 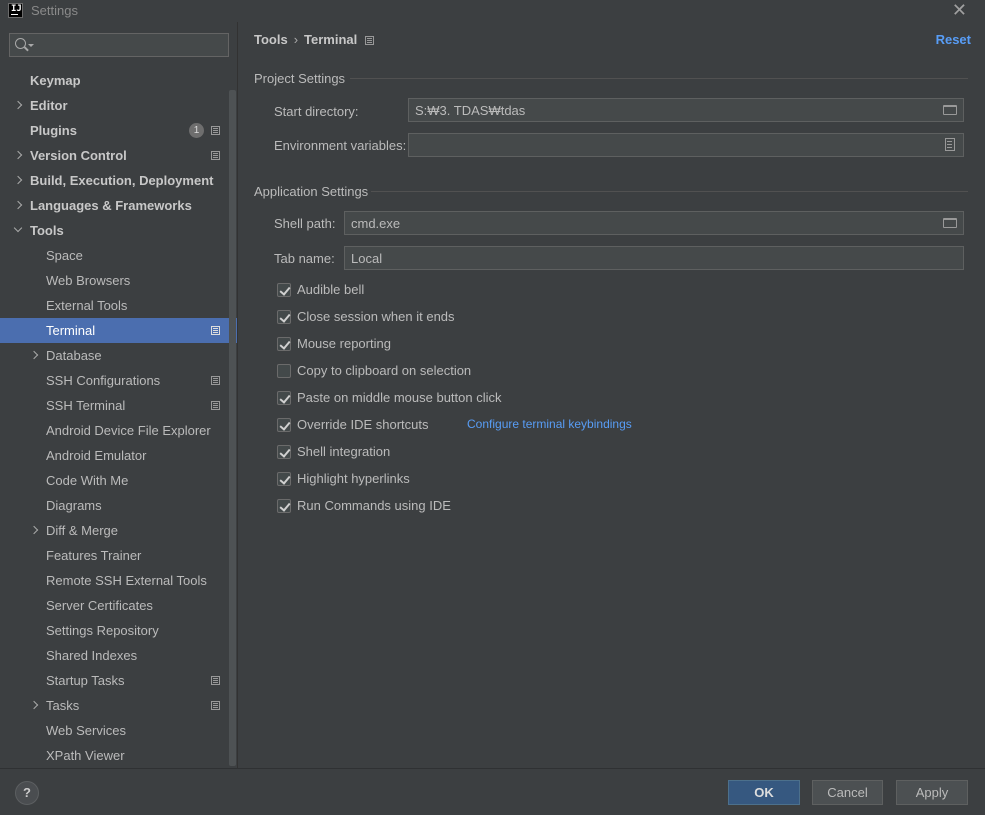 What do you see at coordinates (331, 289) in the screenshot?
I see `checkbox-label: Audible bell` at bounding box center [331, 289].